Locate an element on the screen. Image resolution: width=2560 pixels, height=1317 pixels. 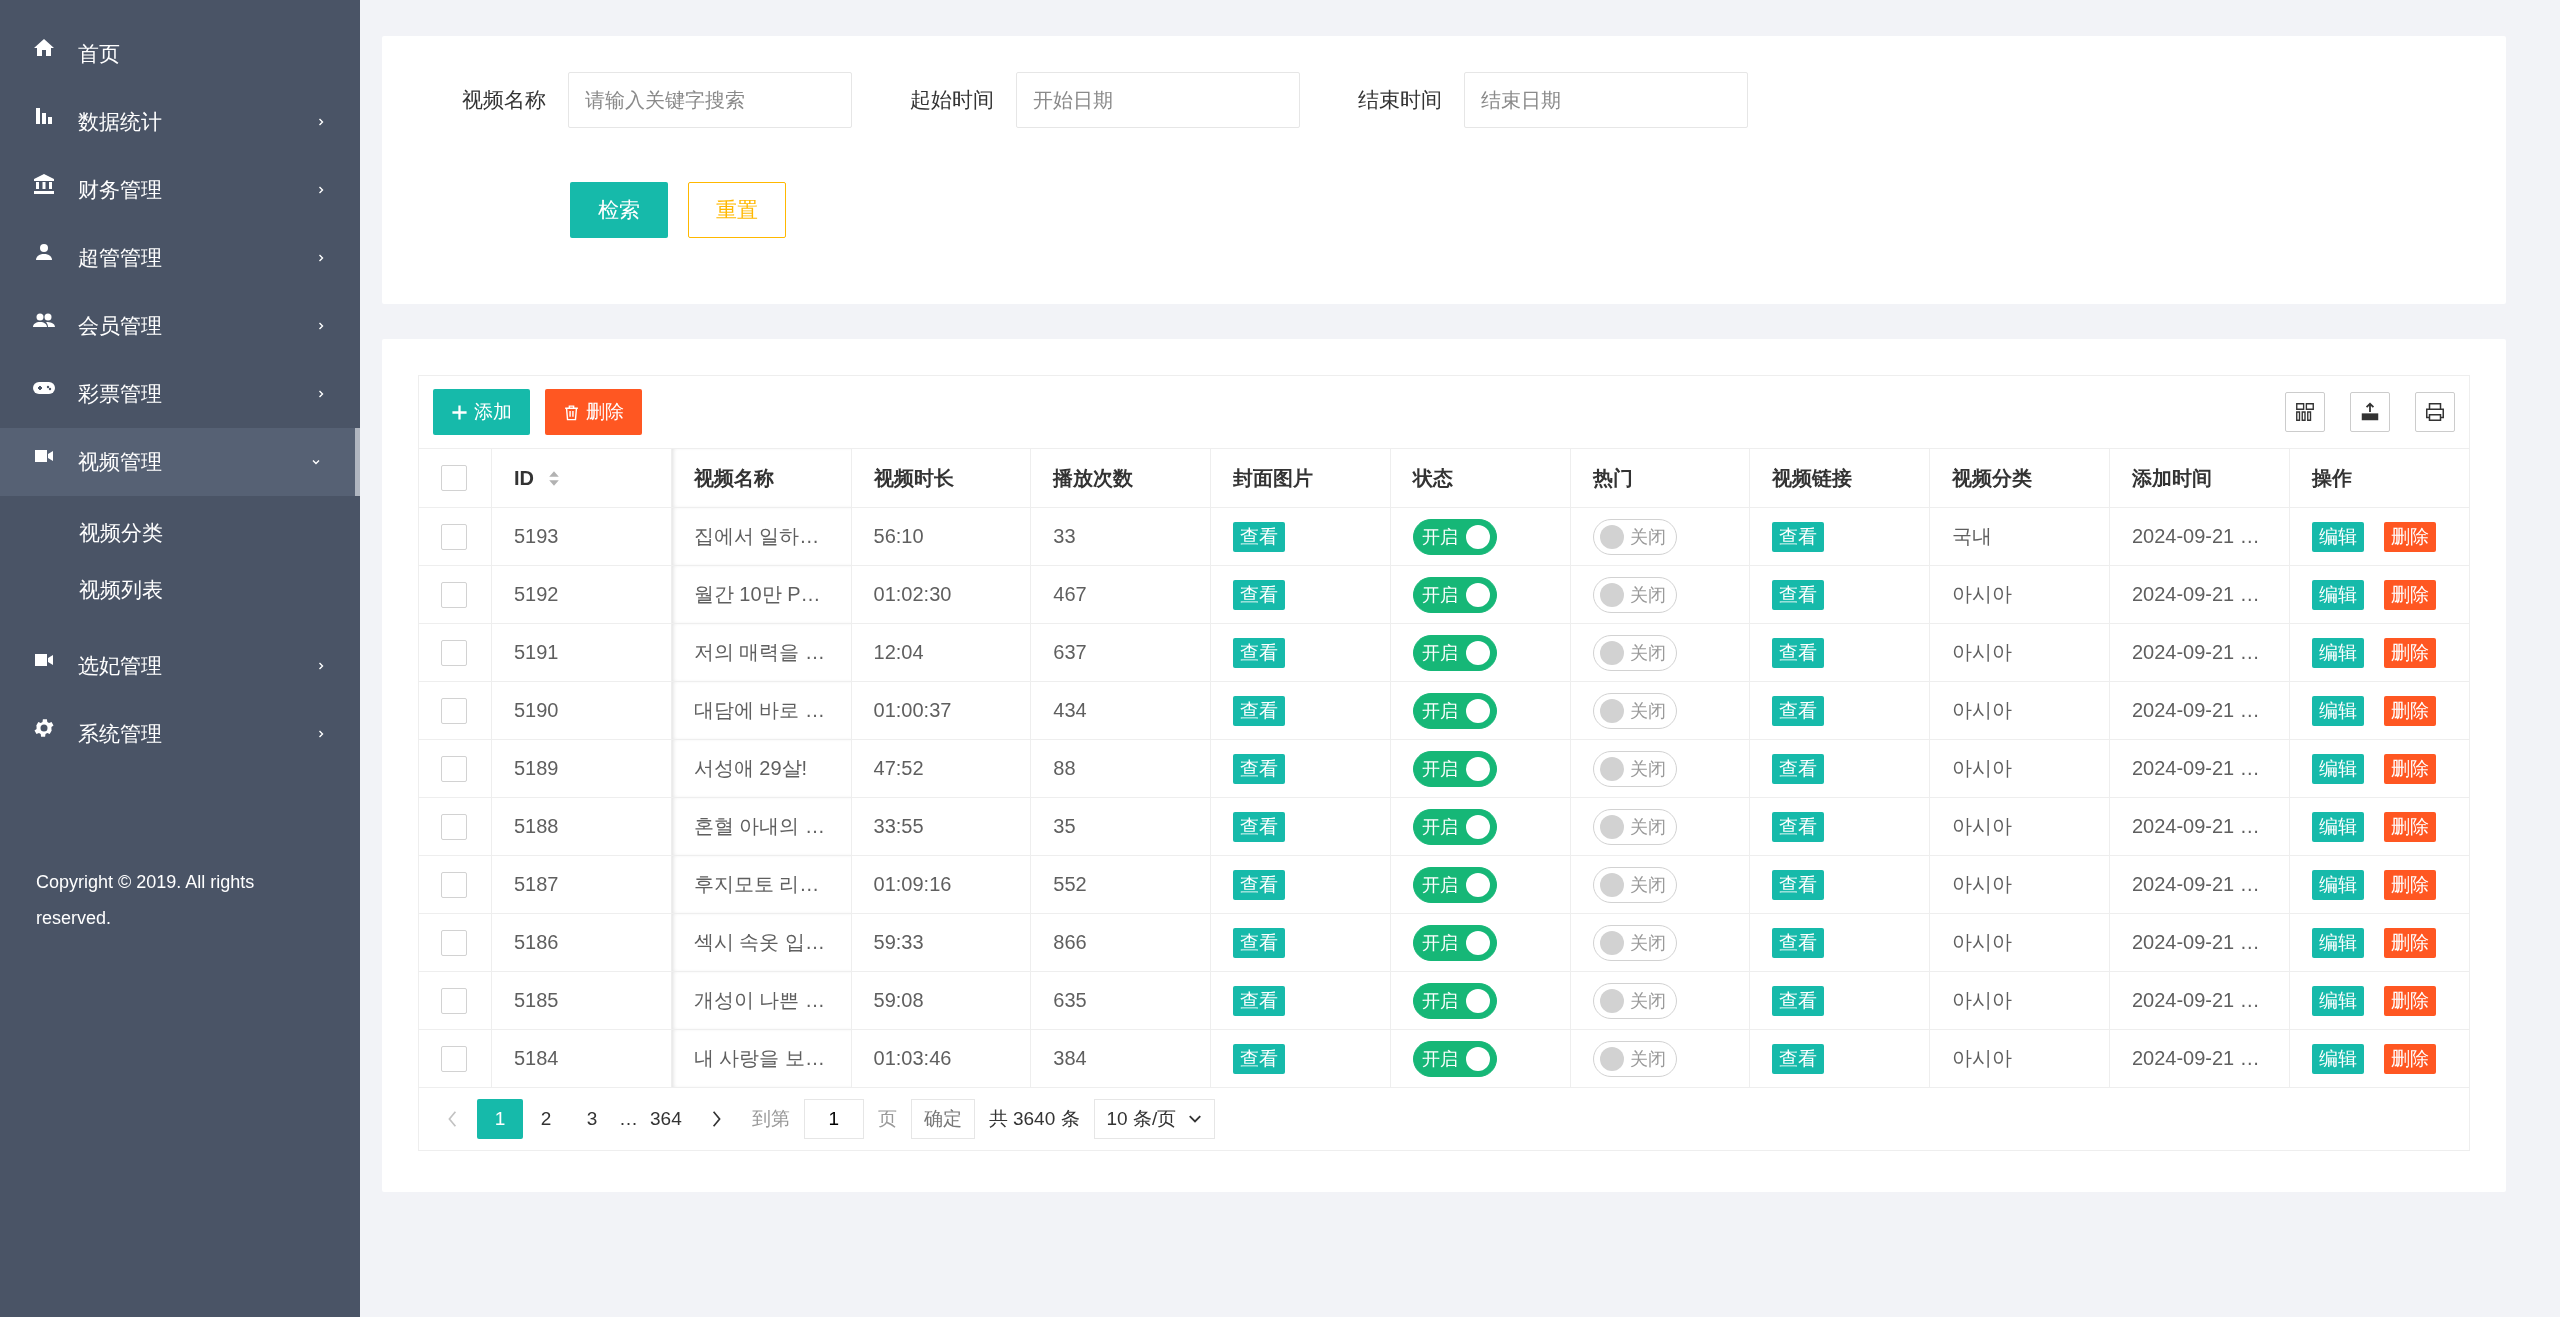
nav-item: 数据统计 is located at coordinates (180, 122).